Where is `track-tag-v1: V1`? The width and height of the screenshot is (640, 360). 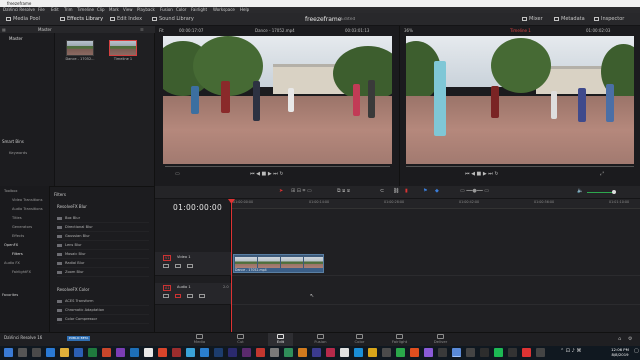 track-tag-v1: V1 is located at coordinates (167, 258).